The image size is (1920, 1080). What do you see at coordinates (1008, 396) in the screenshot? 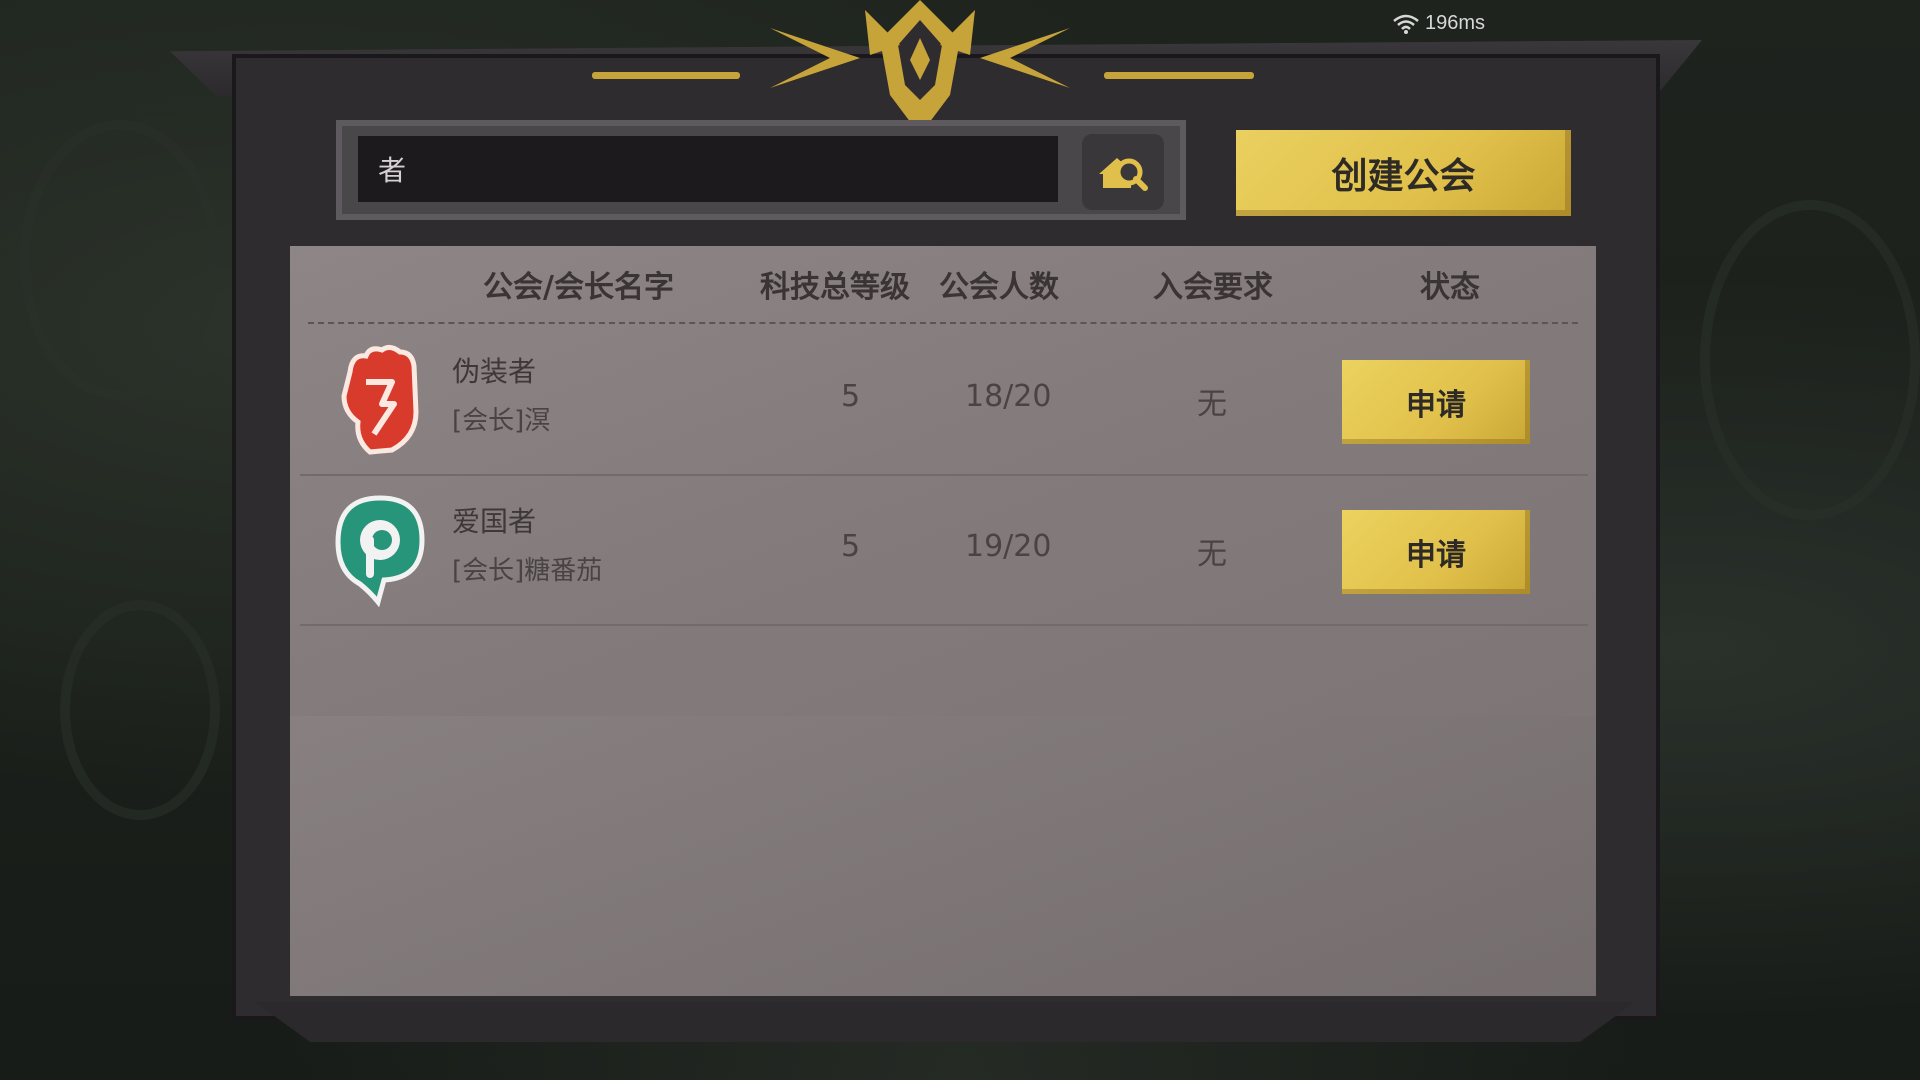
I see `member-count: 18/20` at bounding box center [1008, 396].